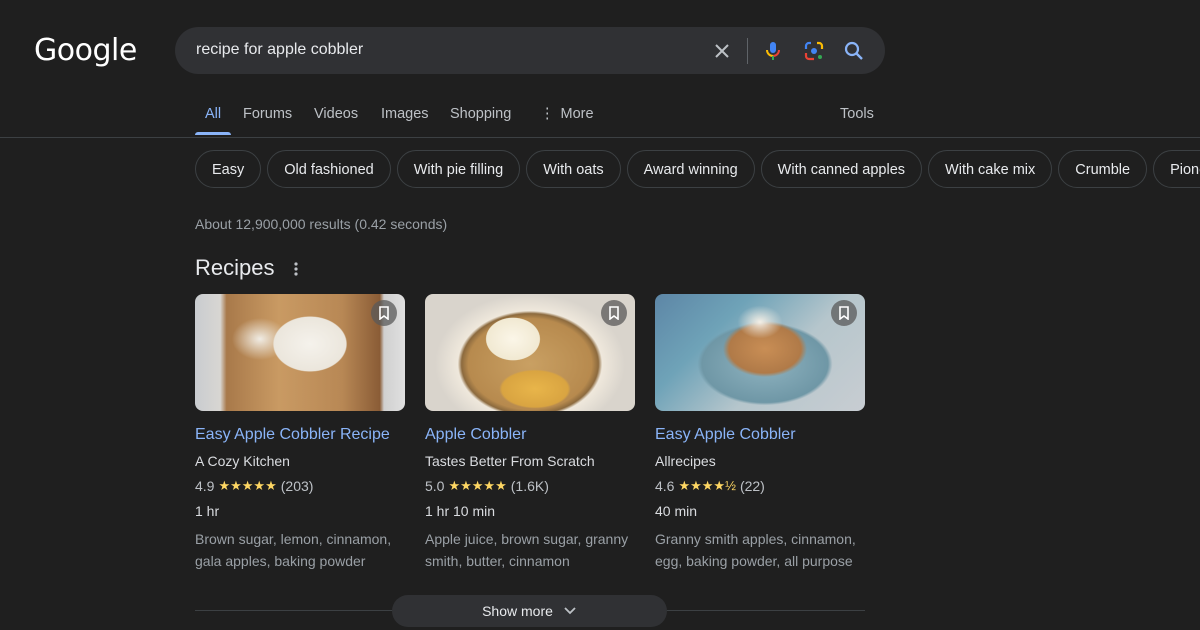 The width and height of the screenshot is (1200, 630). Describe the element at coordinates (547, 114) in the screenshot. I see `more-vert-icon: ⋮` at that location.